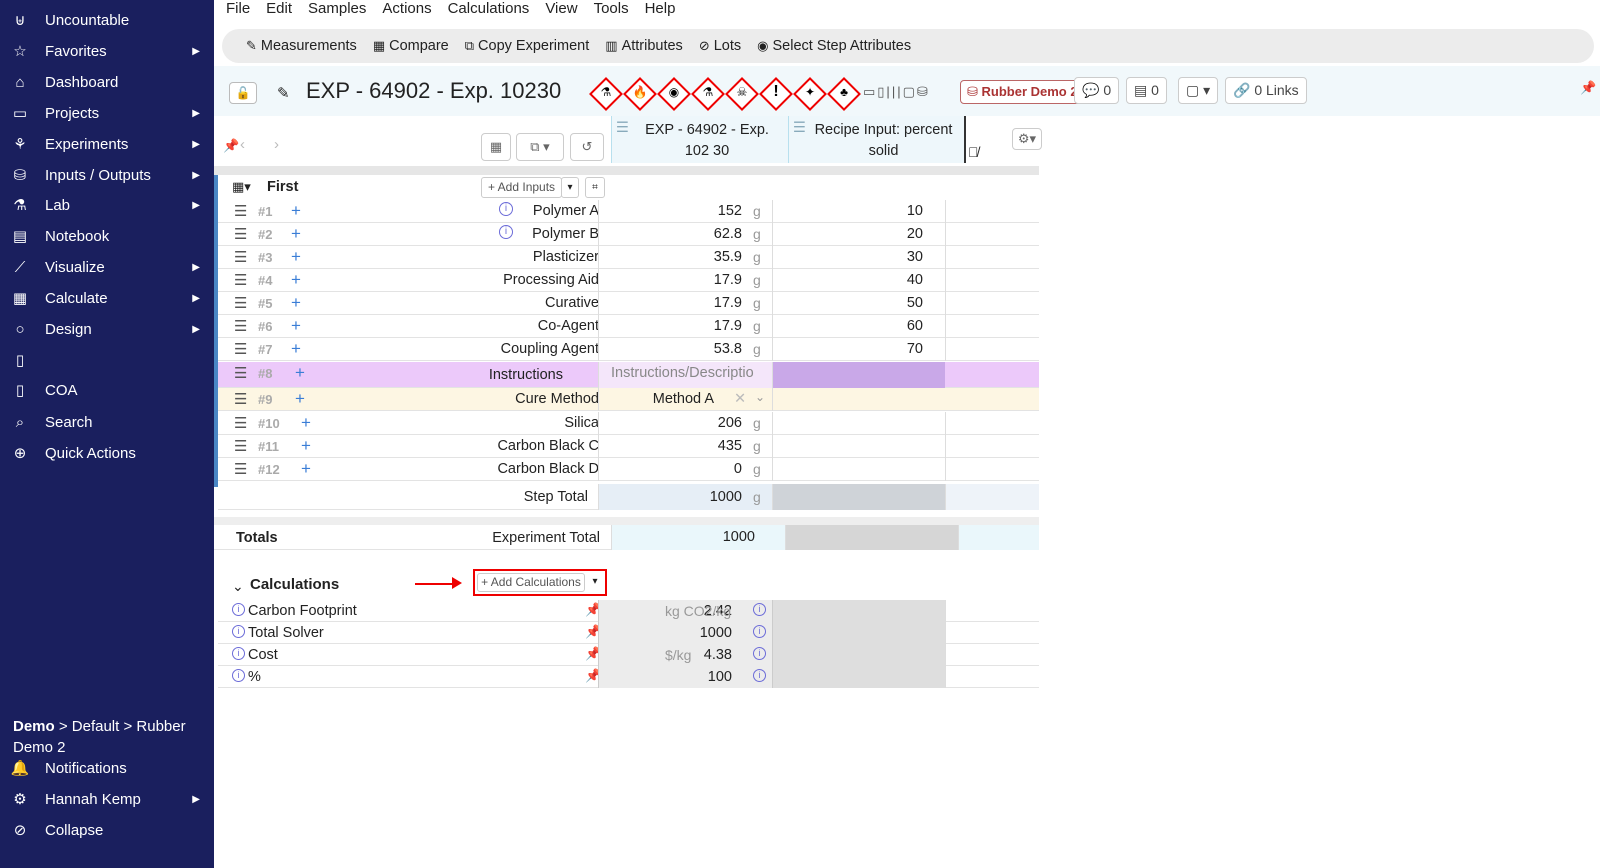 This screenshot has height=868, width=1600. I want to click on flammable-hazard-icon: 🔥, so click(640, 94).